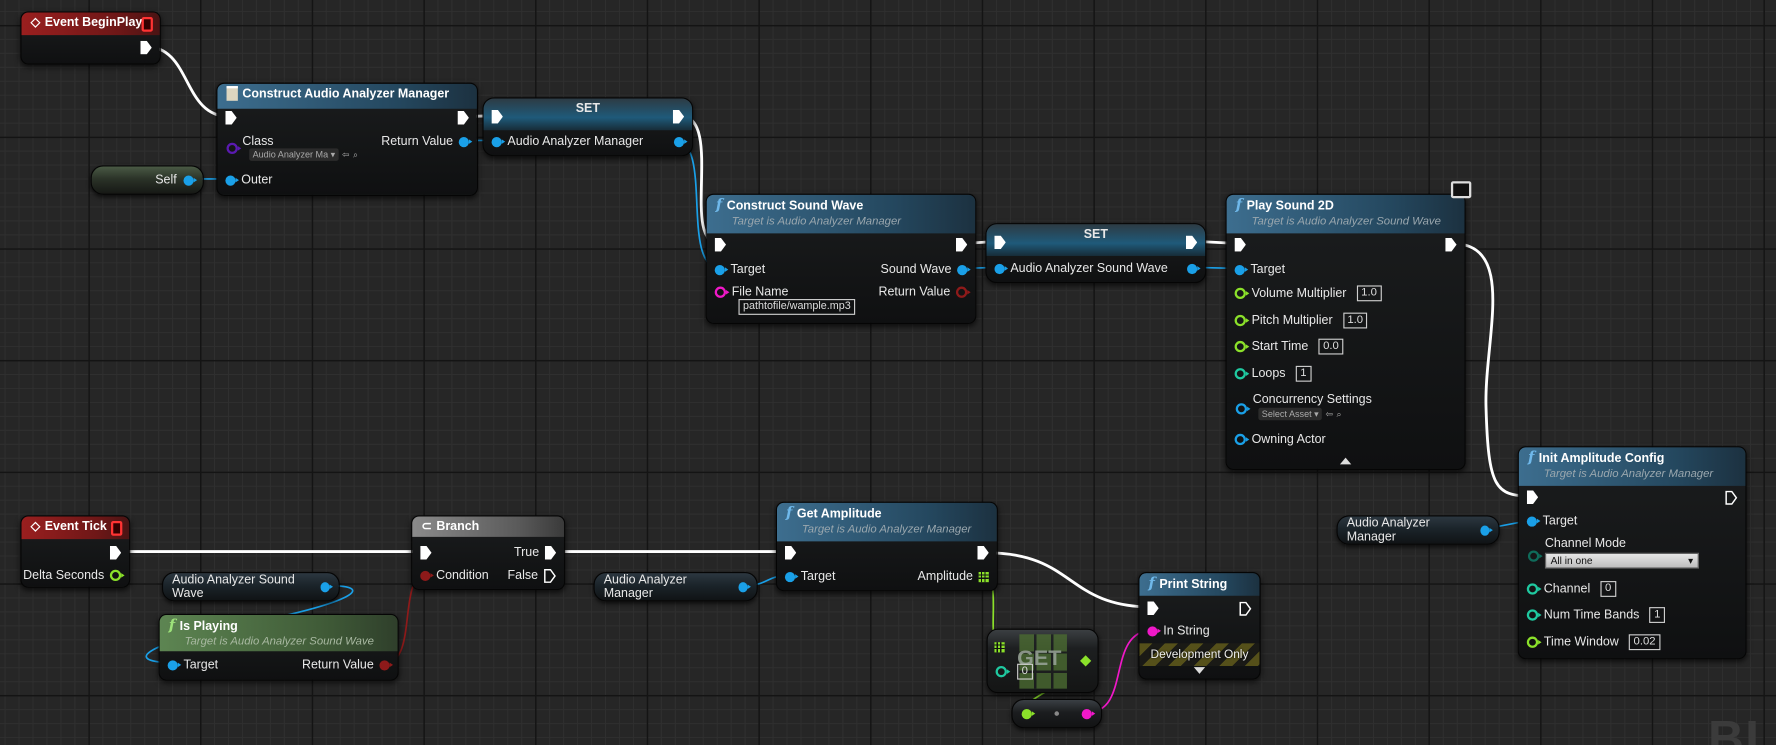 The height and width of the screenshot is (745, 1776). Describe the element at coordinates (427, 575) in the screenshot. I see `condition-pin` at that location.